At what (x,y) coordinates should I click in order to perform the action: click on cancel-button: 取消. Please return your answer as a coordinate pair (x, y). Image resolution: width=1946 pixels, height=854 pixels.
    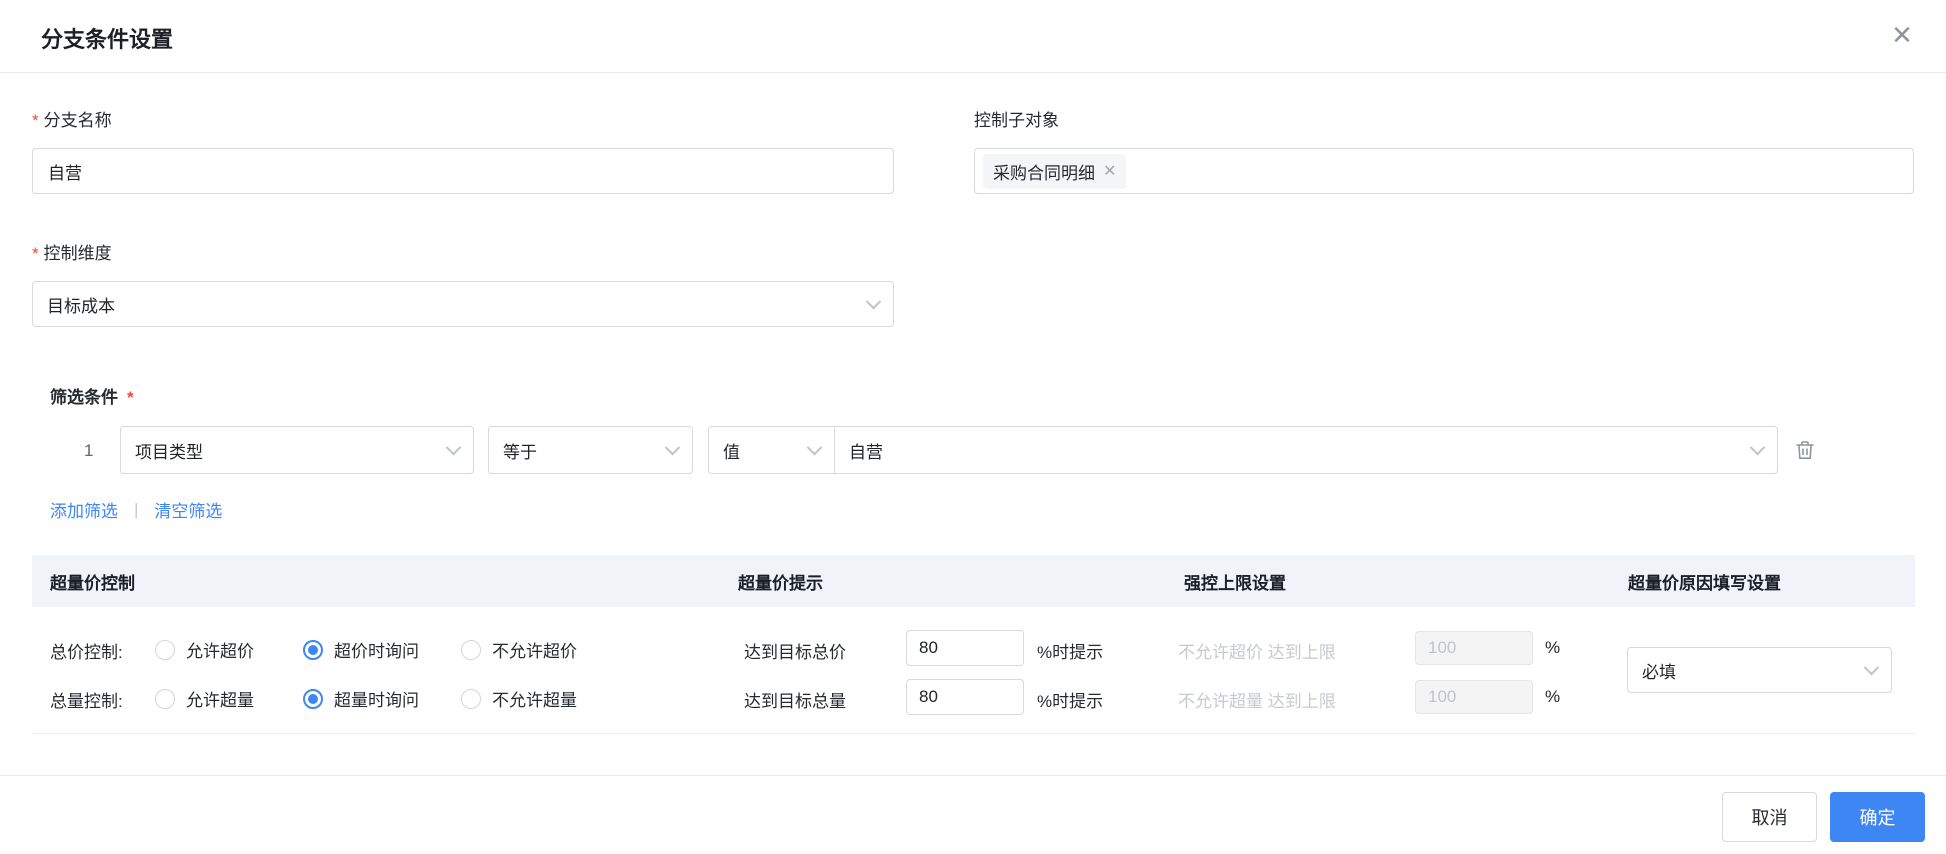
    Looking at the image, I should click on (1769, 817).